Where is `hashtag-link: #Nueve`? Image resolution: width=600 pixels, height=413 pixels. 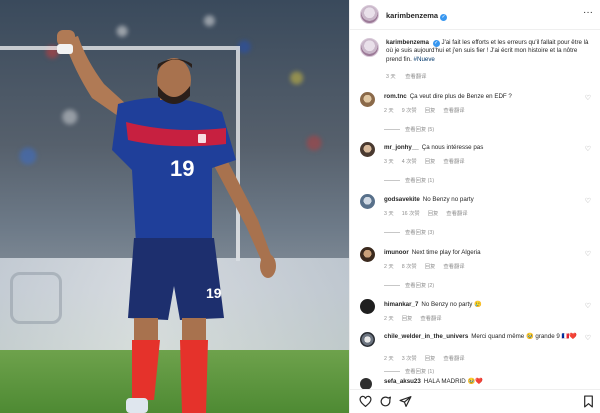
hashtag-link: #Nueve is located at coordinates (424, 59).